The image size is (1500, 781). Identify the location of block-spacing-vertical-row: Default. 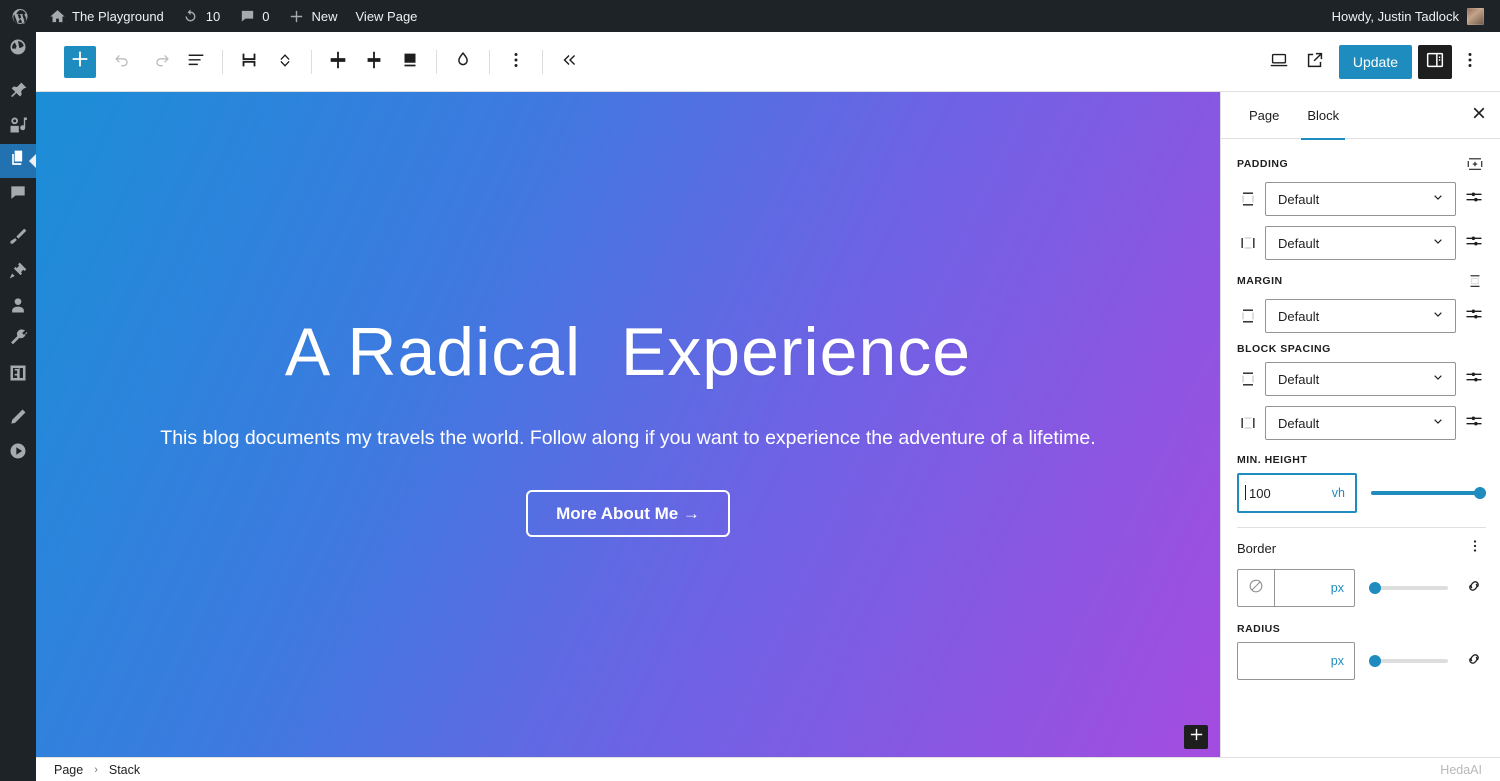
(1361, 379).